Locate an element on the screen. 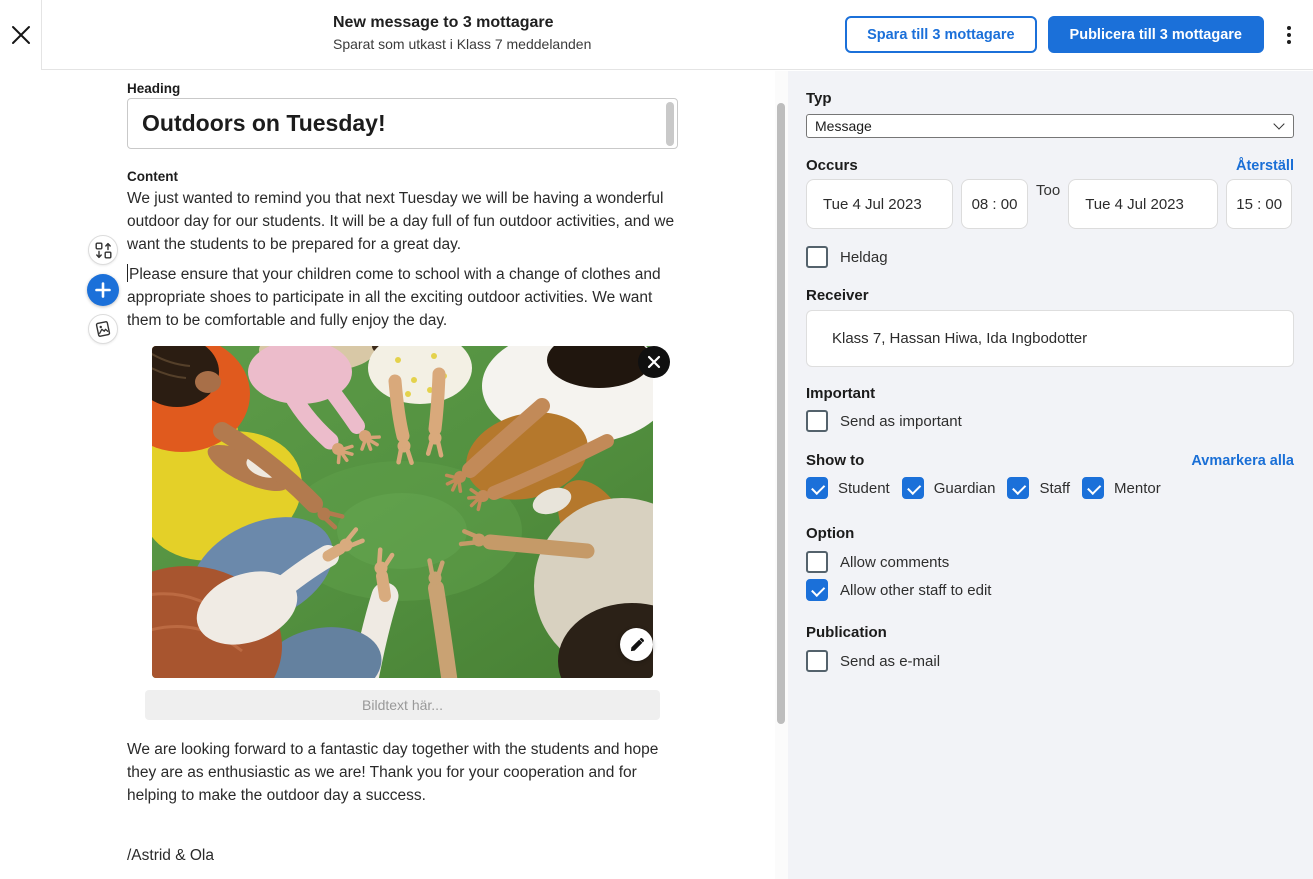  allow-comments-label: Allow comments is located at coordinates (895, 562).